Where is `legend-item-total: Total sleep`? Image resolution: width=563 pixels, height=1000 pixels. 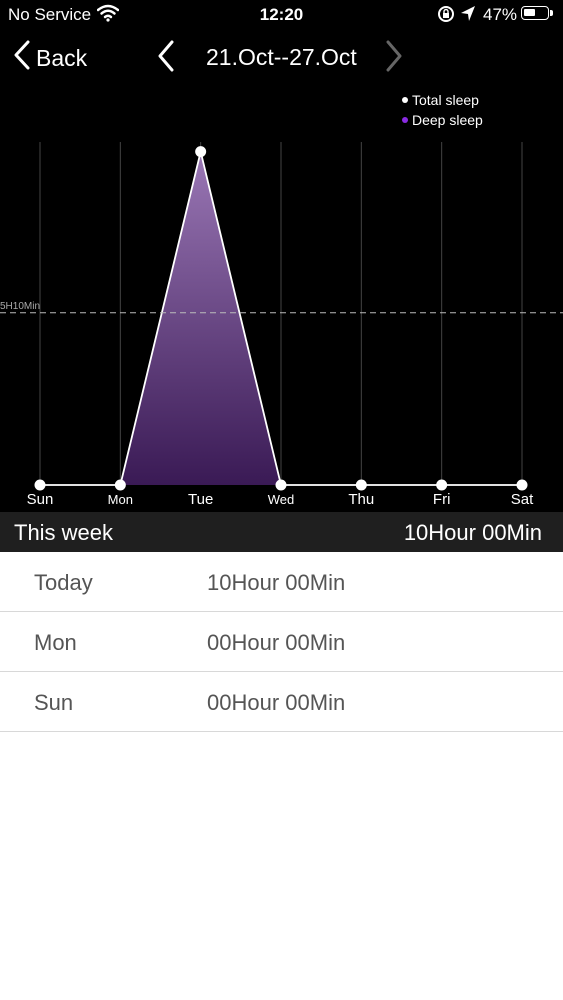 legend-item-total: Total sleep is located at coordinates (442, 100).